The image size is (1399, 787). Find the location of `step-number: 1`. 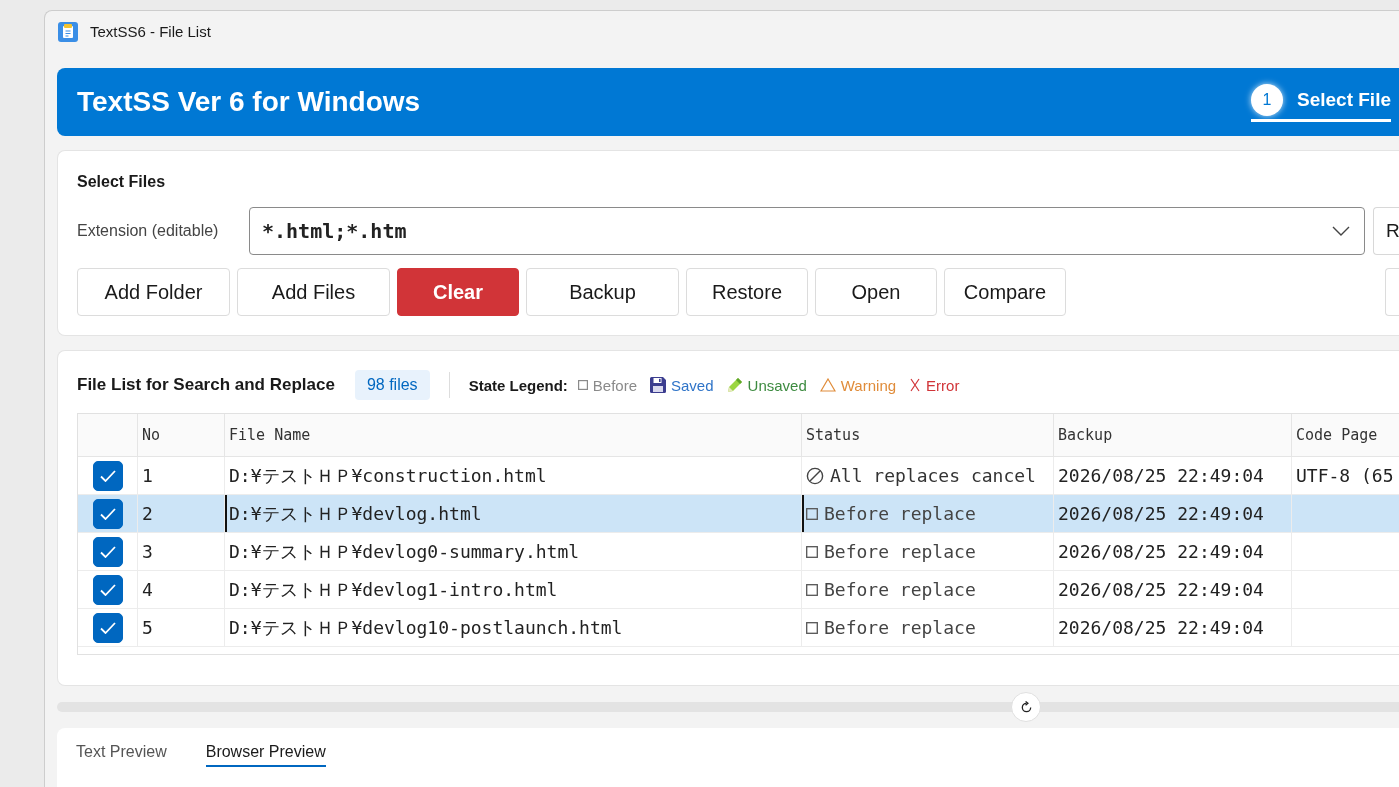

step-number: 1 is located at coordinates (1267, 100).